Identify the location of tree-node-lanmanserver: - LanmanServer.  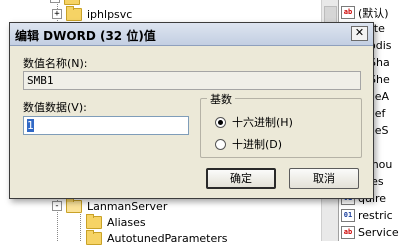
(110, 205).